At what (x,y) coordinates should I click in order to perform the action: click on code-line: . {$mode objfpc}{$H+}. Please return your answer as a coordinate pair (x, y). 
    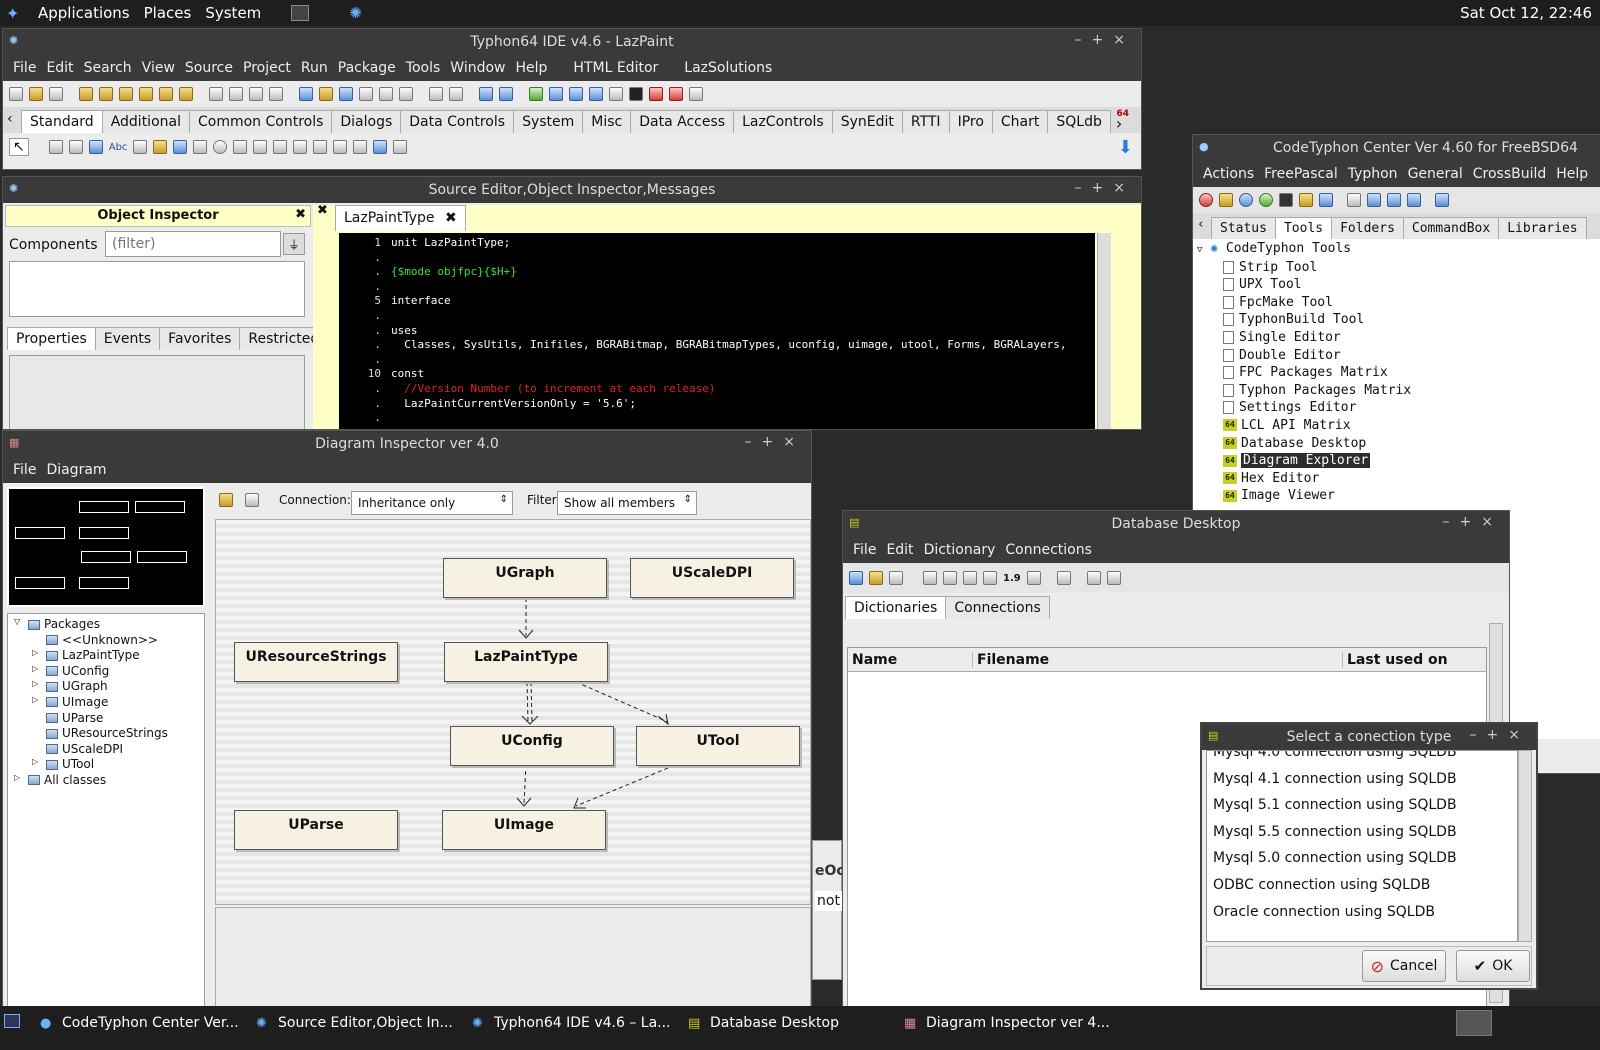
    Looking at the image, I should click on (717, 272).